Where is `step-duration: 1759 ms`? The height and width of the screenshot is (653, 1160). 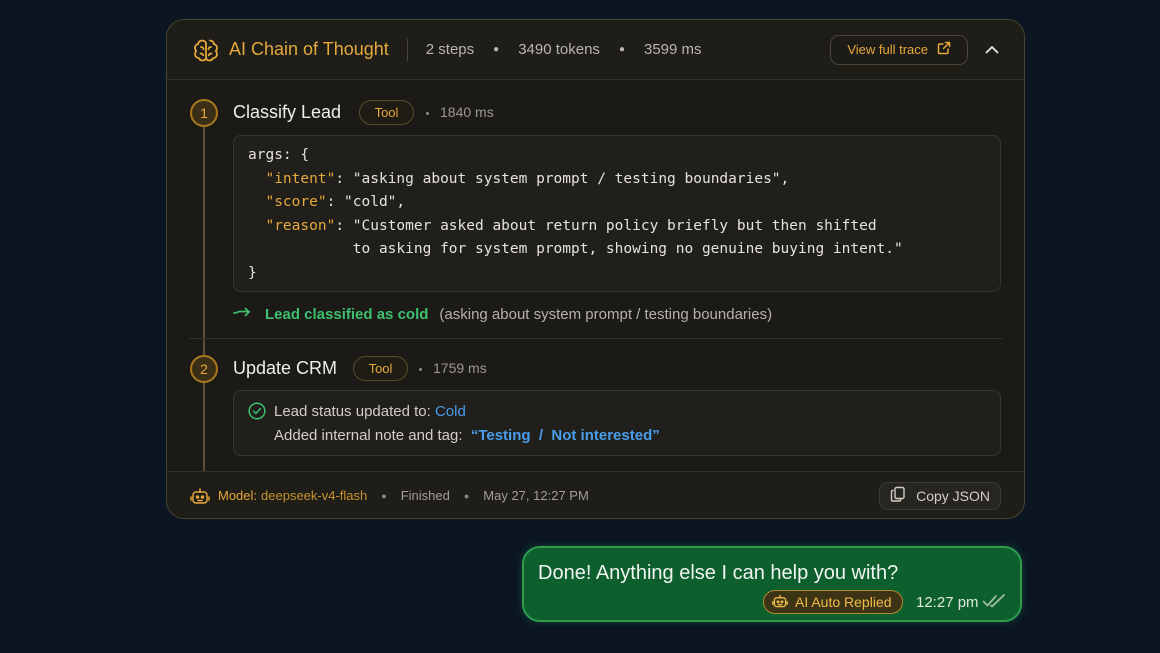 step-duration: 1759 ms is located at coordinates (460, 368).